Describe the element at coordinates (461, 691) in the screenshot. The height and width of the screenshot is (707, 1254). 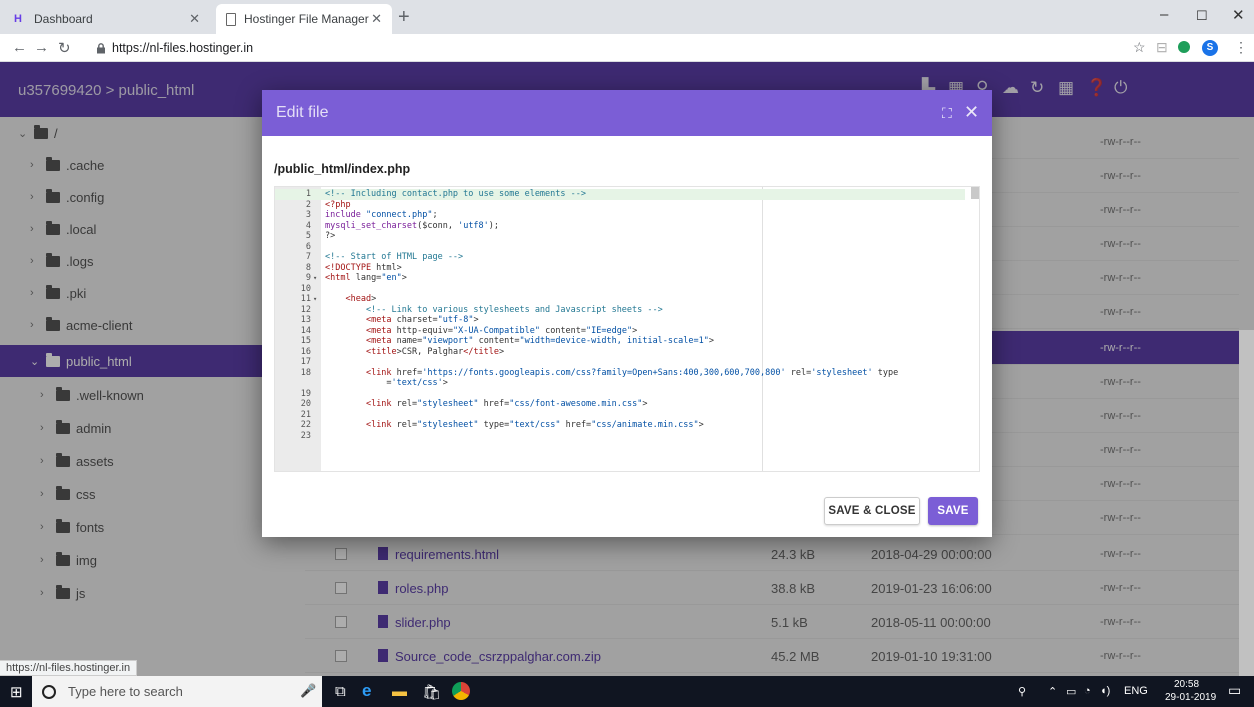
I see `chrome-icon` at that location.